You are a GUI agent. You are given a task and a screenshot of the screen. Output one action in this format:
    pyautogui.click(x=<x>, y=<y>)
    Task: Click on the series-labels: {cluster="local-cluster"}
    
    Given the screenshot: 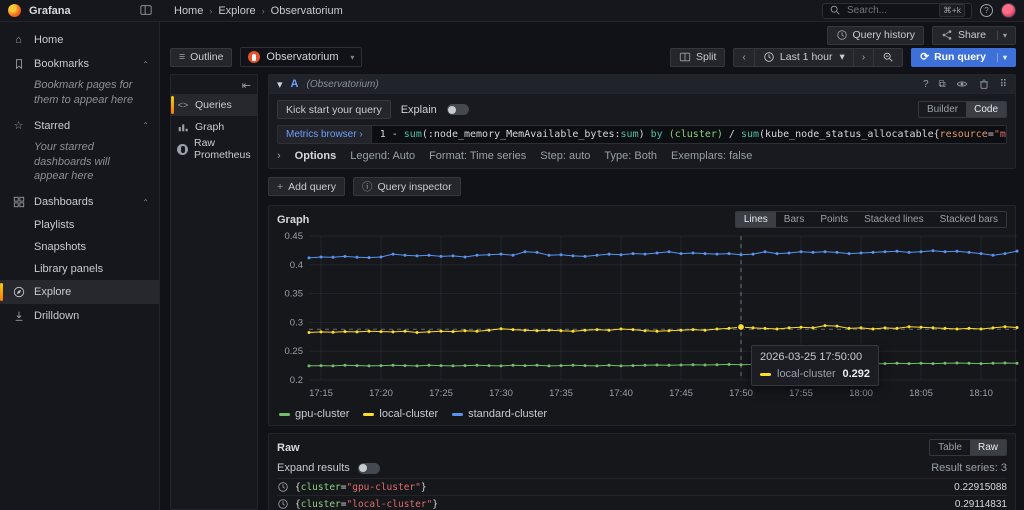 What is the action you would take?
    pyautogui.click(x=367, y=504)
    